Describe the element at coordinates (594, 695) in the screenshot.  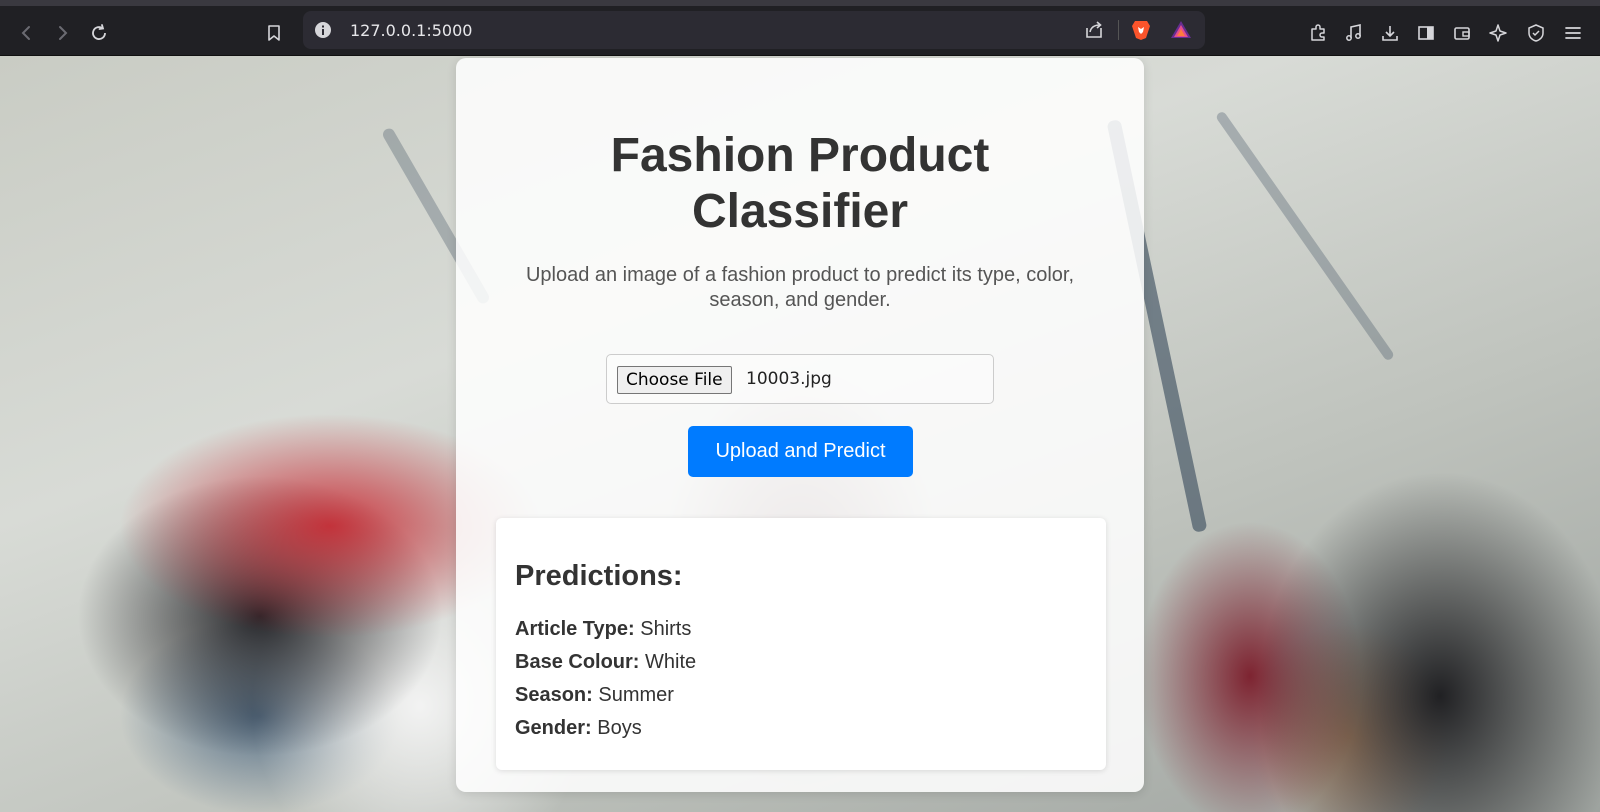
I see `prediction-season: Season: Summer` at that location.